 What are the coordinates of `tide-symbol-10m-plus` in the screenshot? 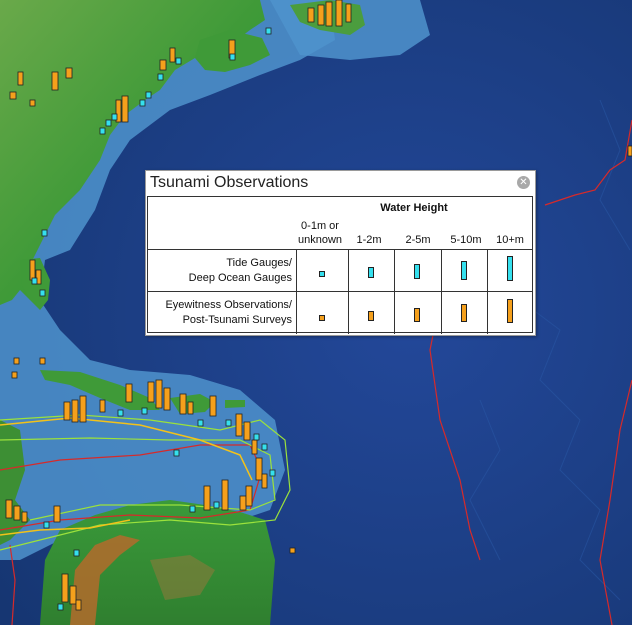 It's located at (510, 268).